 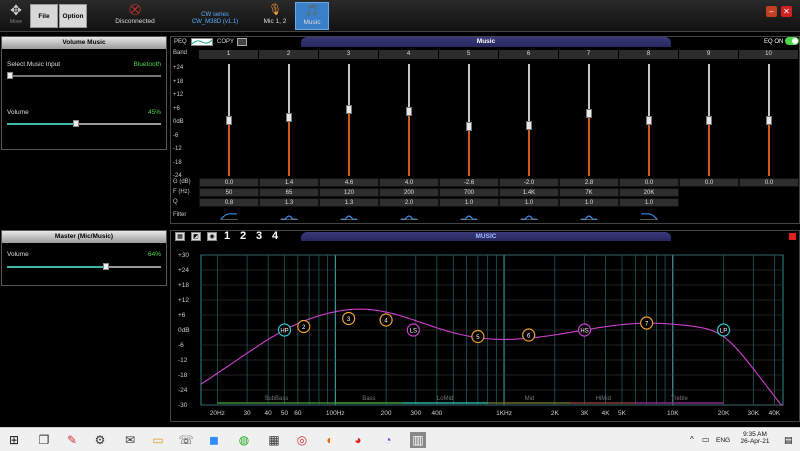 What do you see at coordinates (409, 202) in the screenshot?
I see `band-q-cell: 2.0` at bounding box center [409, 202].